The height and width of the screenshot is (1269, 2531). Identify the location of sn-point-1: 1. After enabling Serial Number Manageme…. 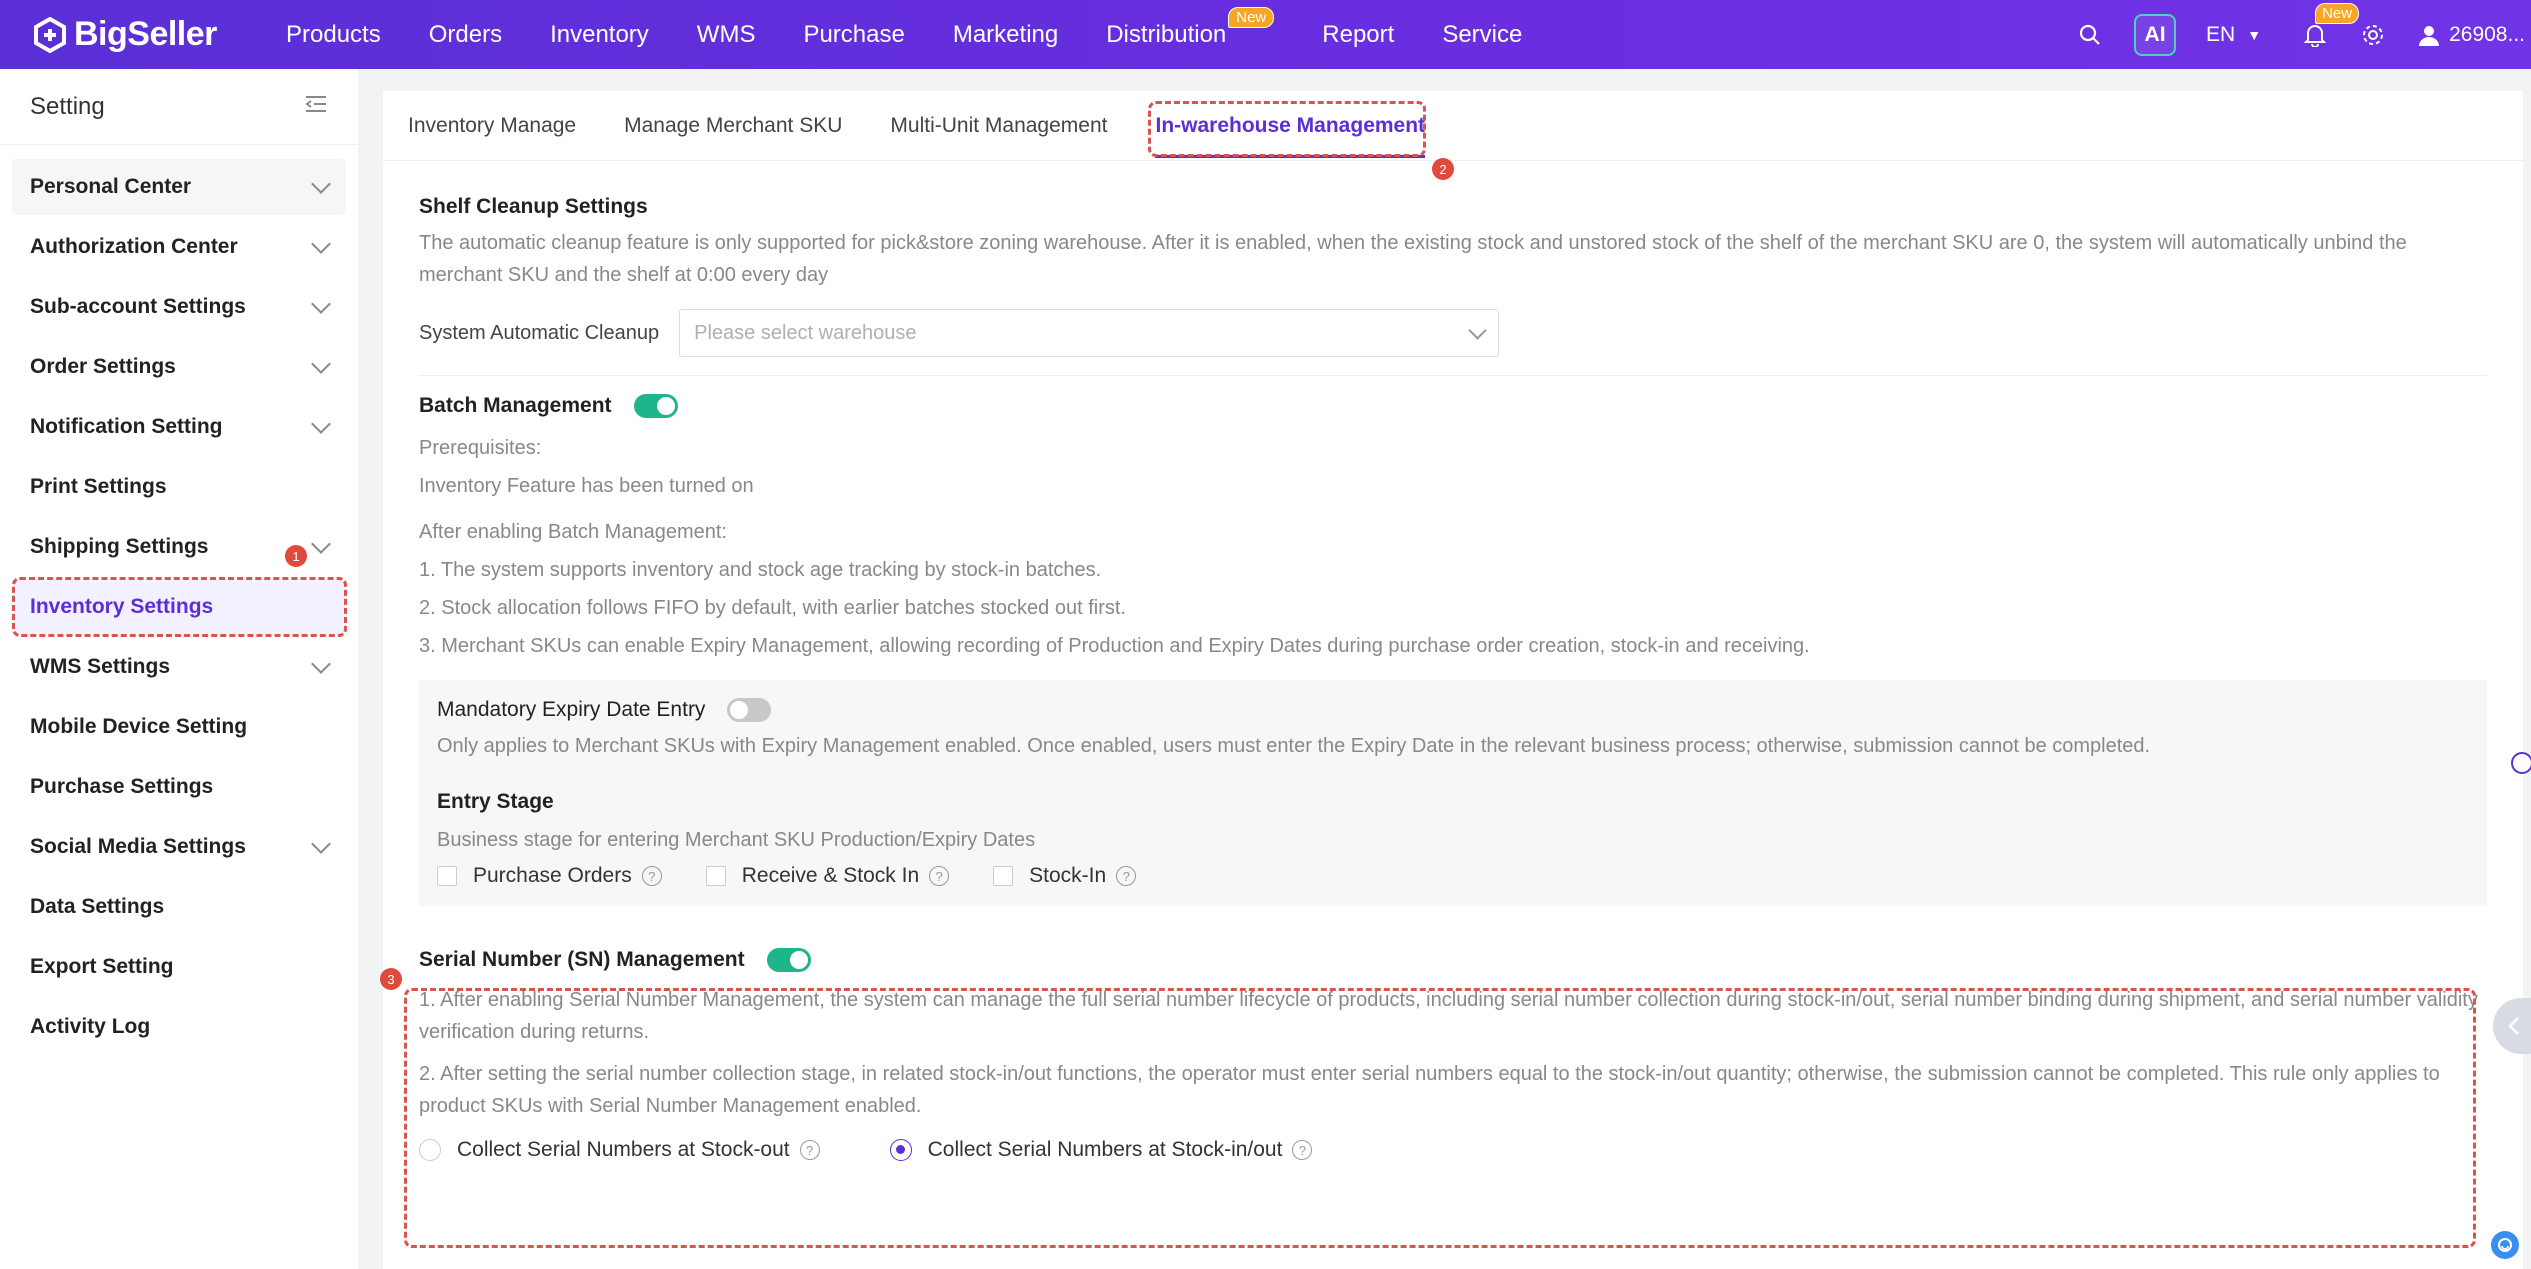
(1448, 1016).